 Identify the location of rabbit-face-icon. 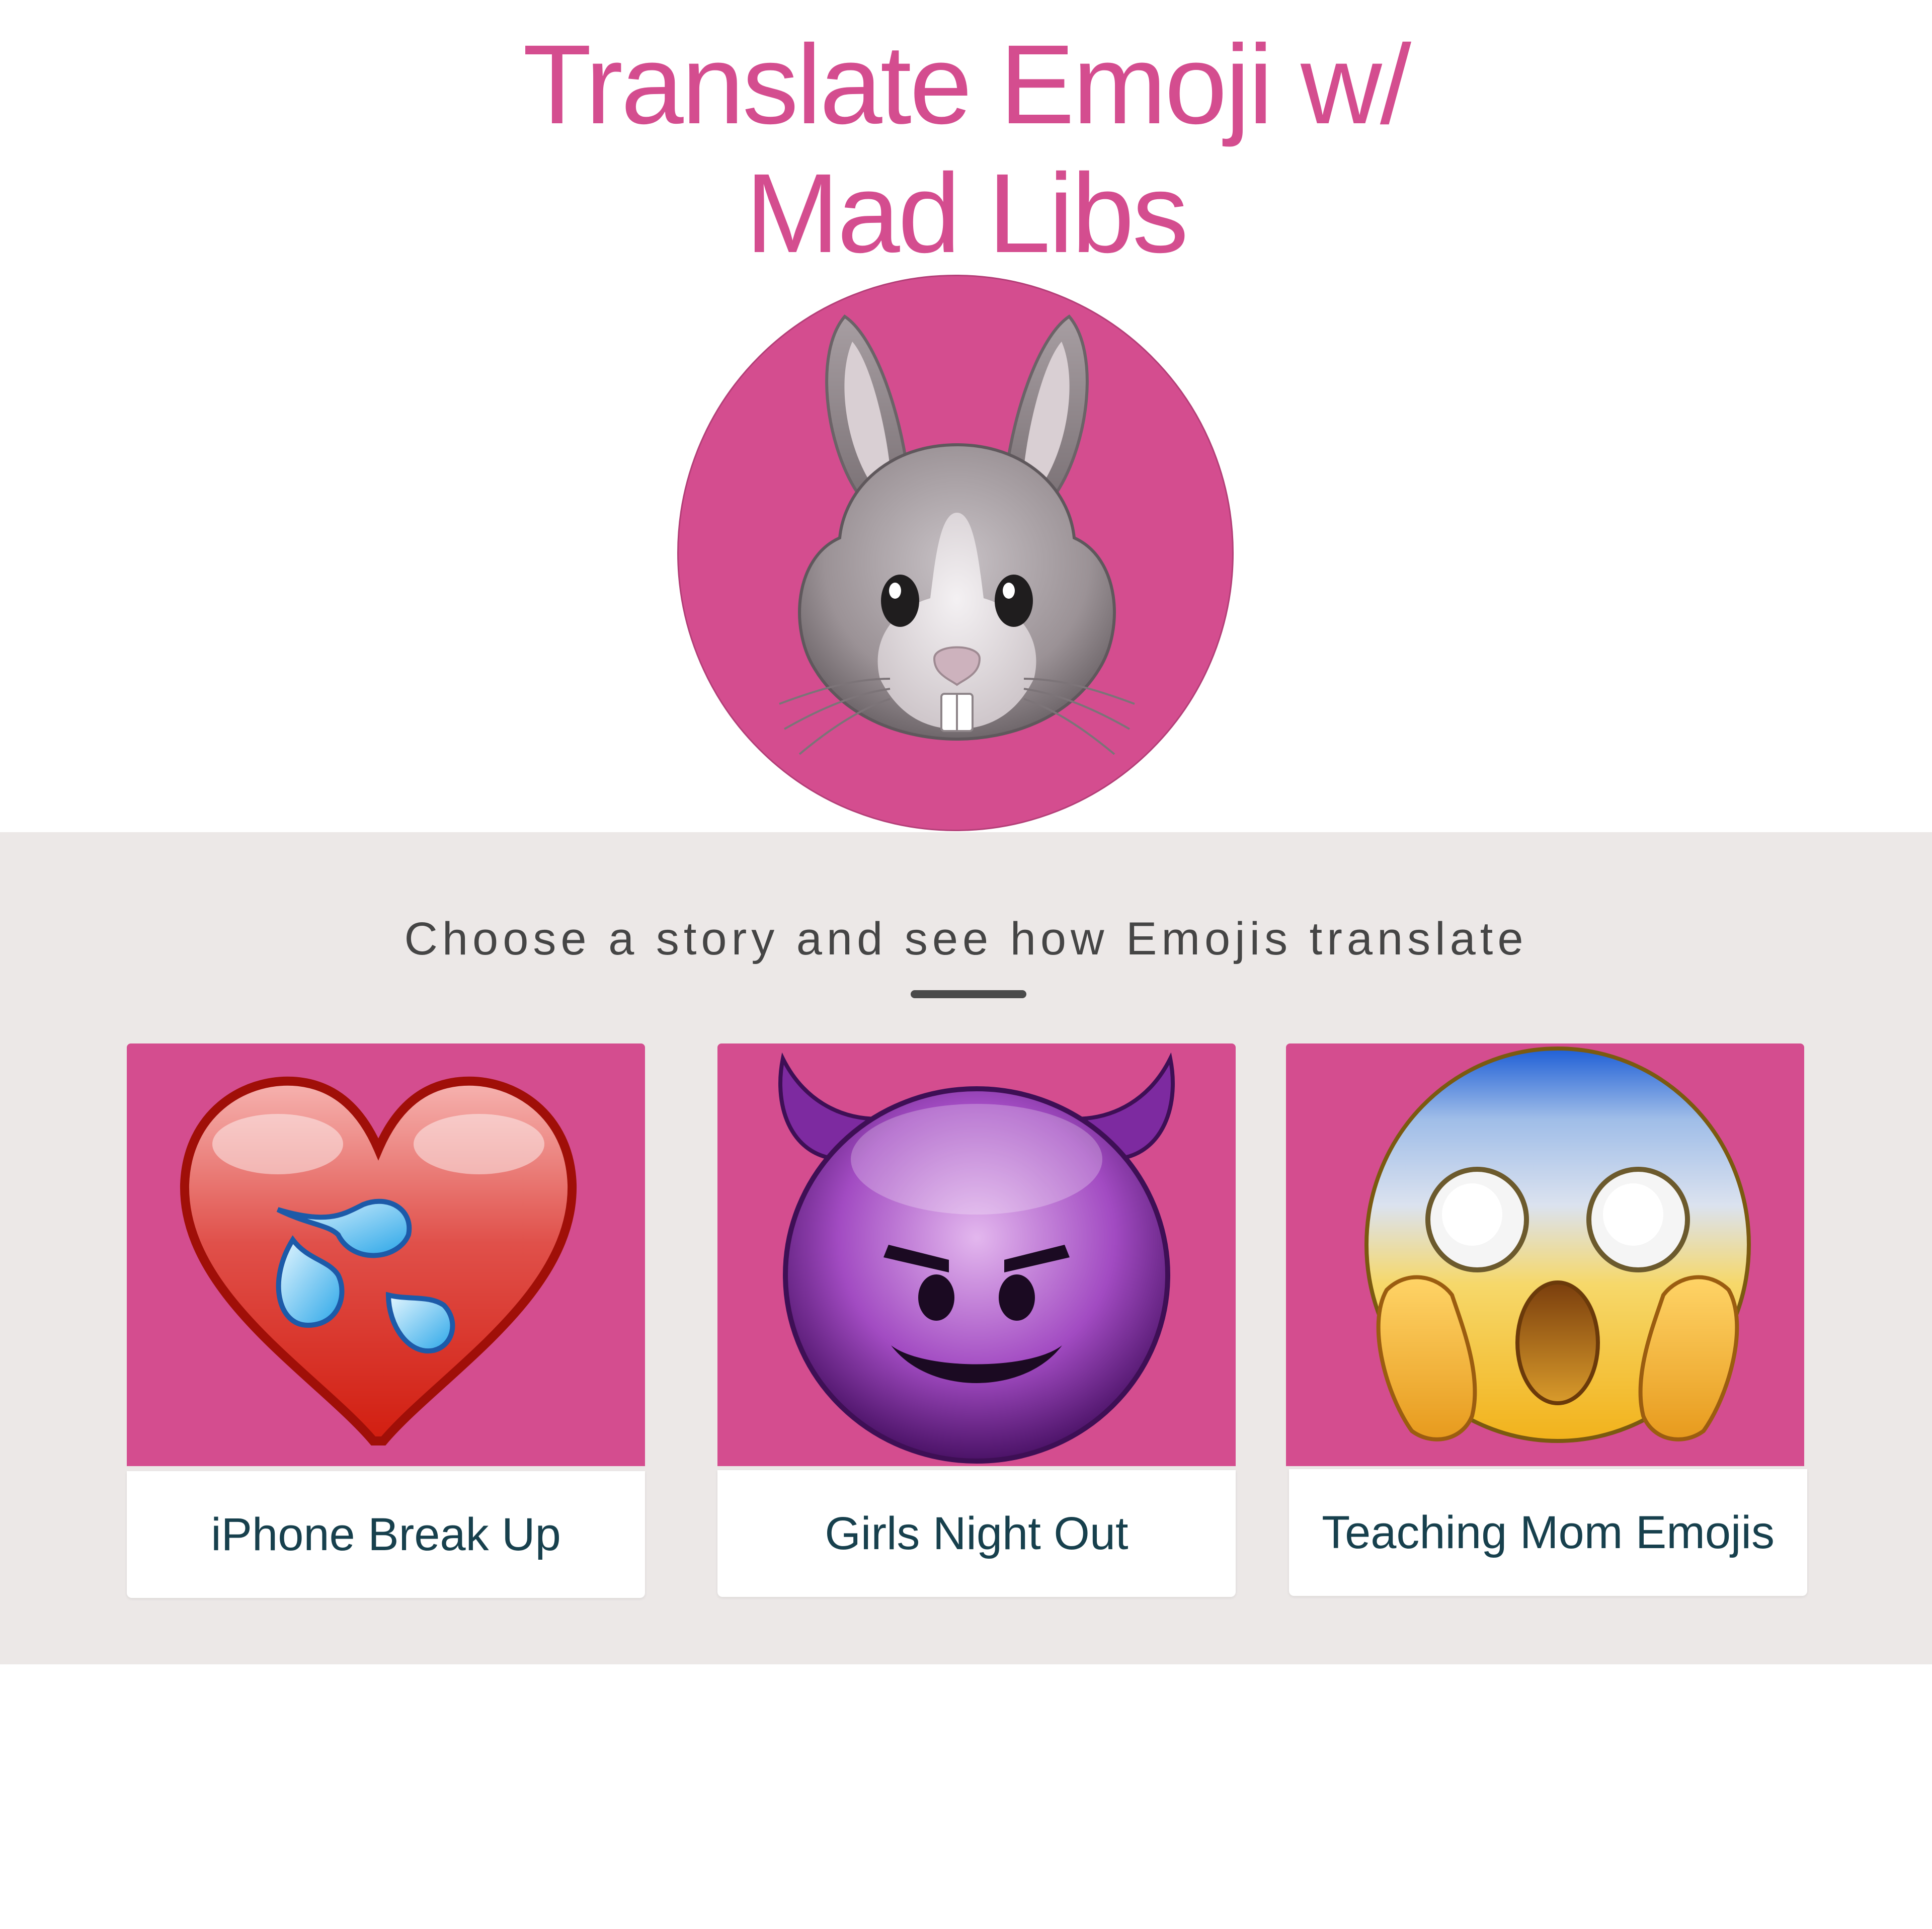
(957, 534).